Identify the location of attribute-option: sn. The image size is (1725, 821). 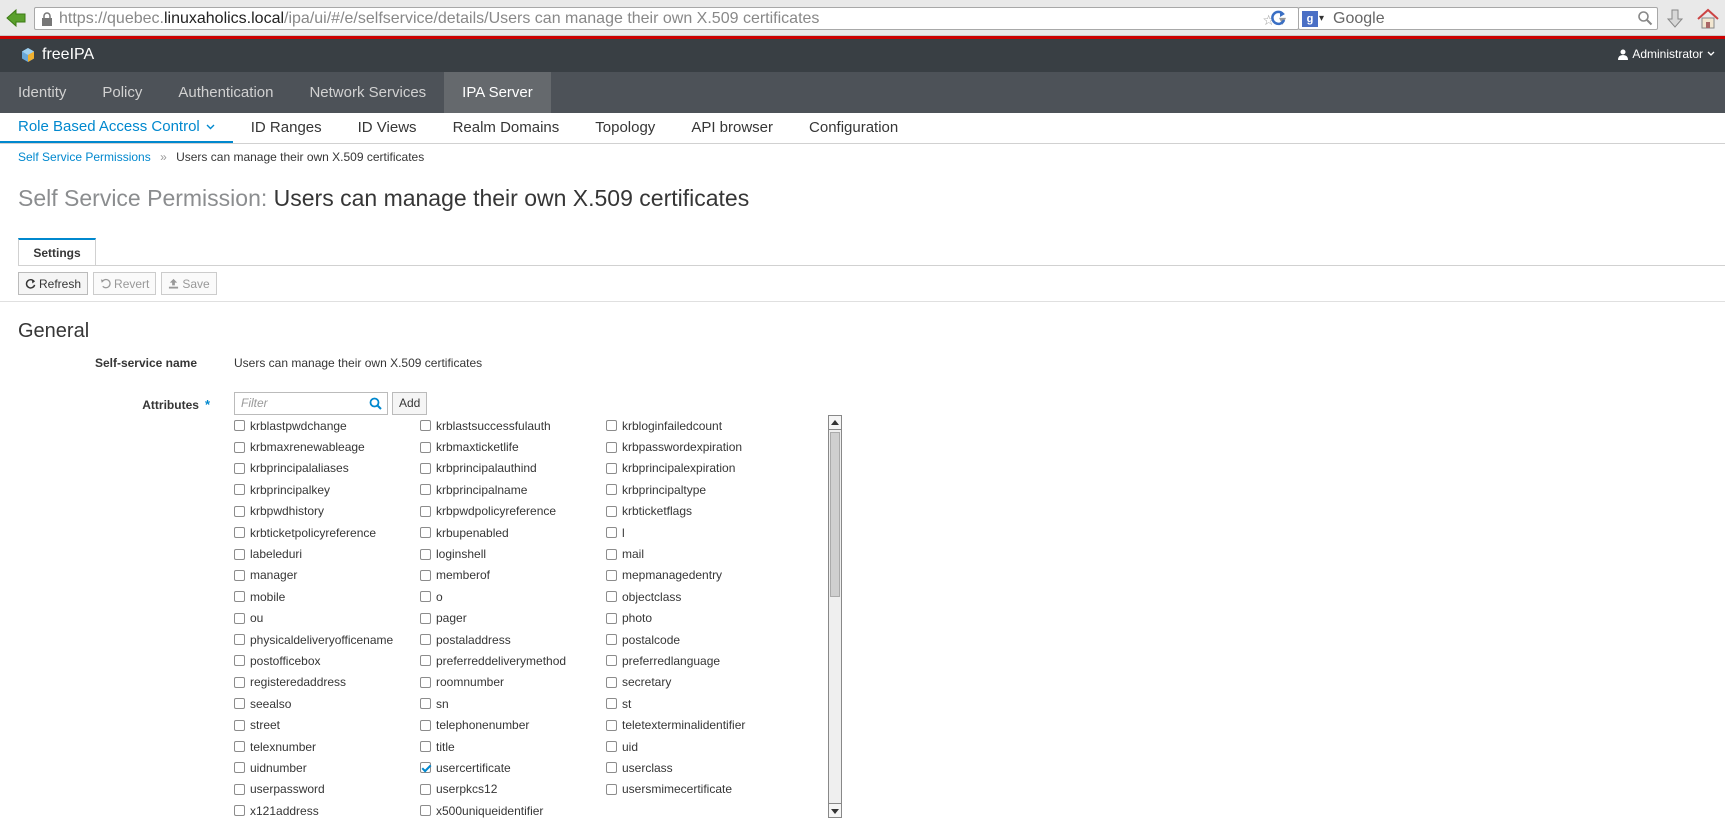
(513, 703).